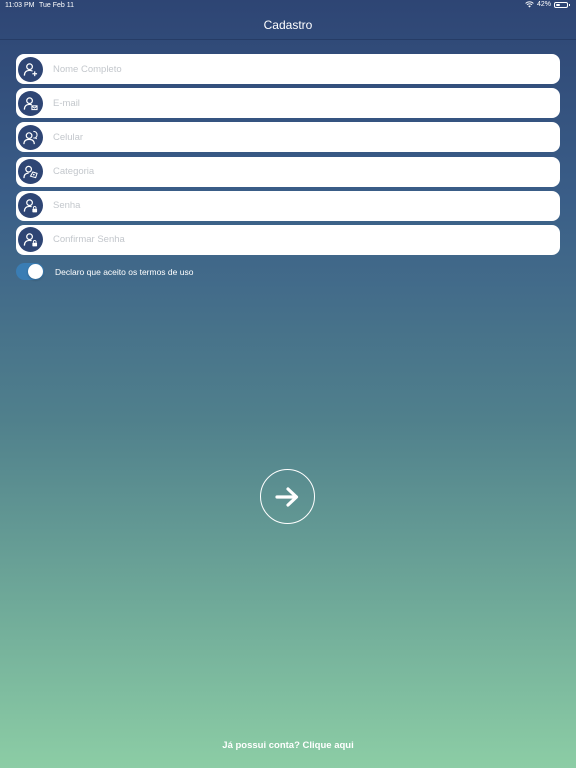  I want to click on status-date: Tue Feb 11, so click(57, 5).